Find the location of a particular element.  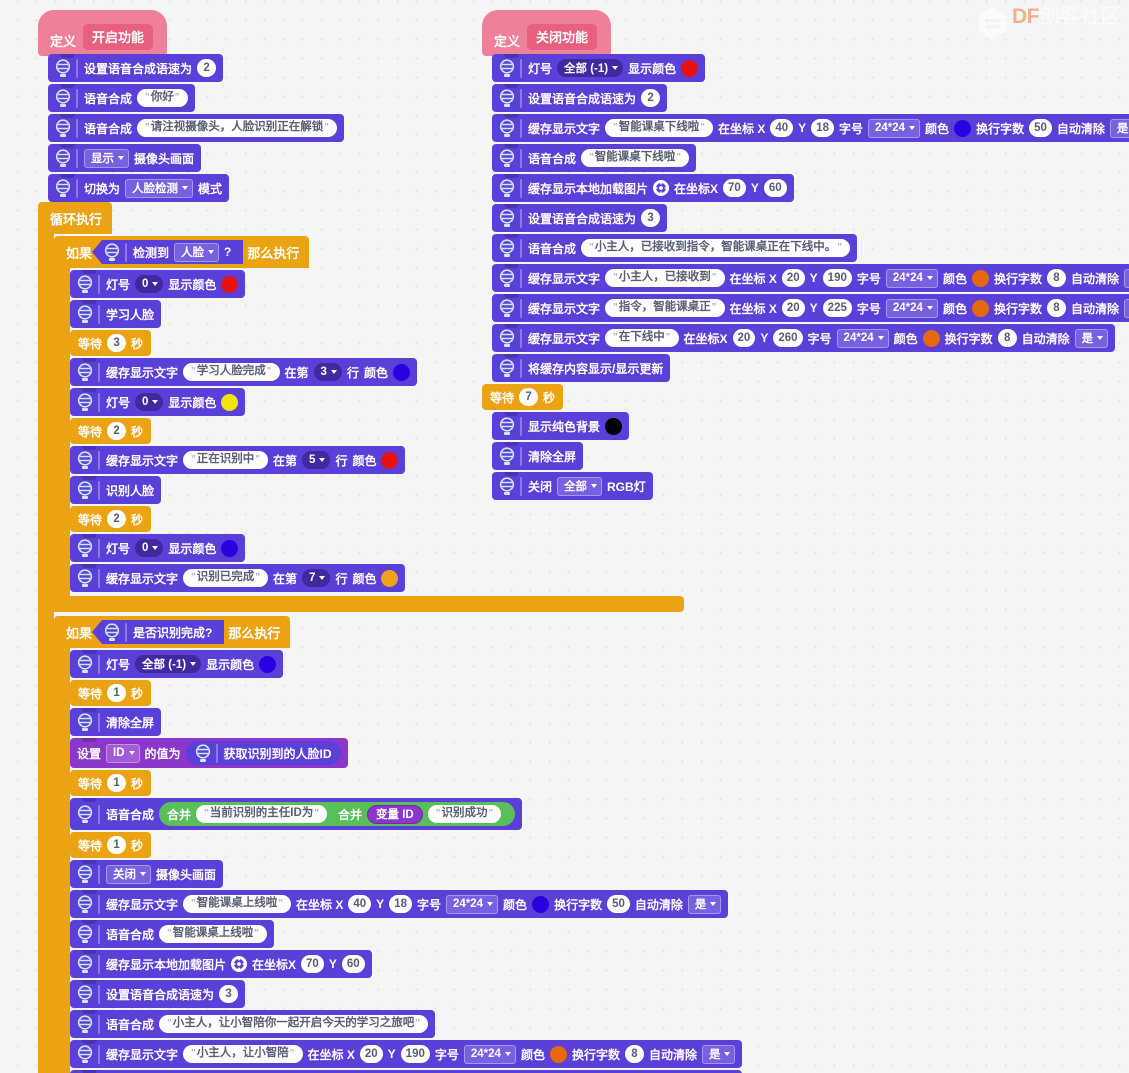

tts-text-input: " 你好 " is located at coordinates (162, 98).